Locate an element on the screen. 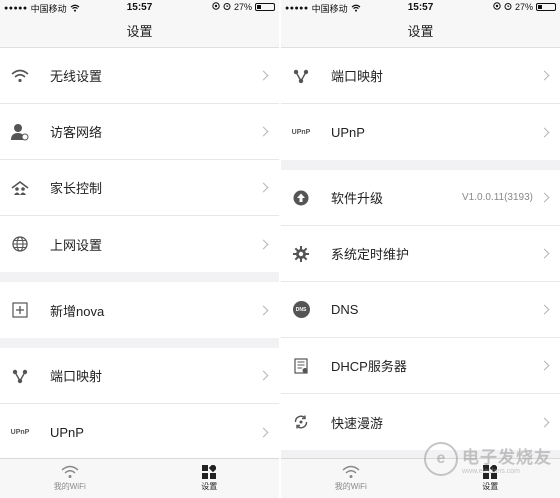  settings-row-scheduled-maintenance: 系统定时维护 is located at coordinates (420, 254).